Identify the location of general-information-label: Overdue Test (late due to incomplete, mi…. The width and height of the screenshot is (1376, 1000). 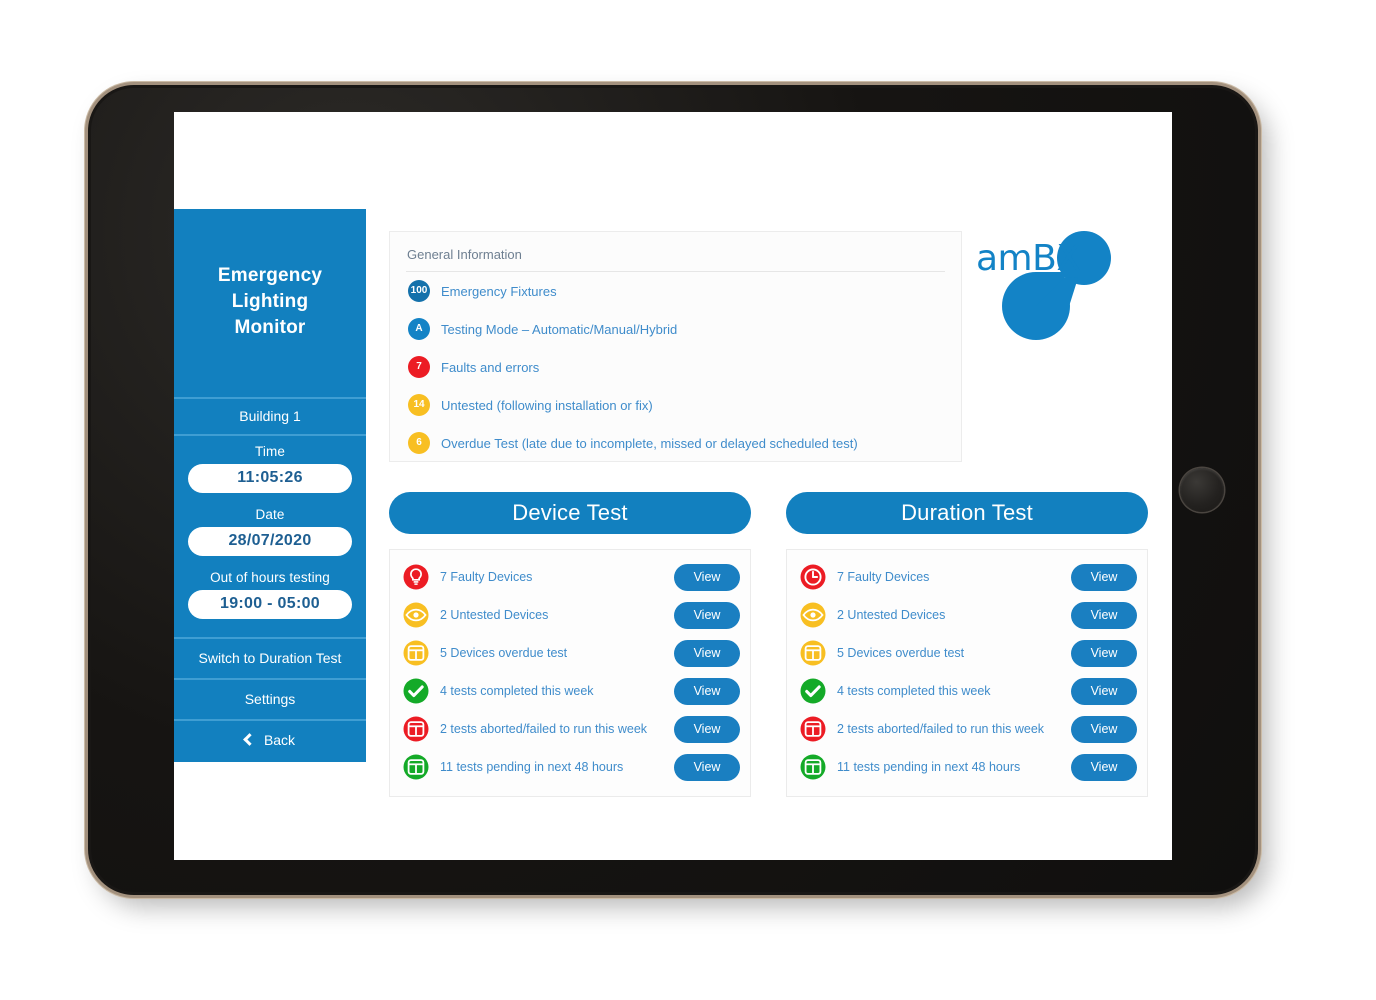
(649, 443).